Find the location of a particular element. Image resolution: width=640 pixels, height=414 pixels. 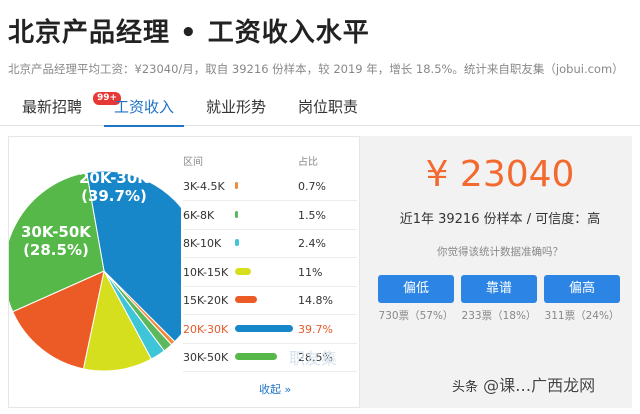

pie-label-pct: (28.5%) is located at coordinates (56, 250).